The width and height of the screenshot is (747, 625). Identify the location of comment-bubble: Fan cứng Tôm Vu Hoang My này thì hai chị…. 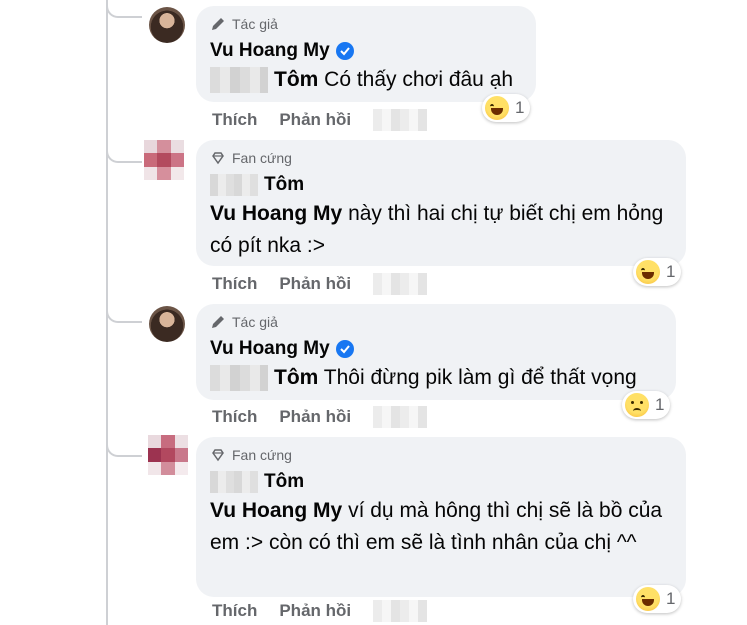
(441, 203).